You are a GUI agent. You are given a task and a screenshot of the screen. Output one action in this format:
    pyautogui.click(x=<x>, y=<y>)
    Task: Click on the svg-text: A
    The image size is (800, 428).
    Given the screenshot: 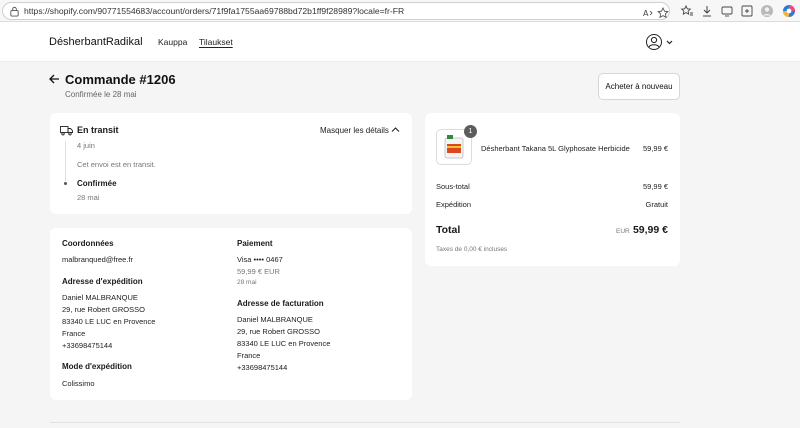 What is the action you would take?
    pyautogui.click(x=646, y=13)
    